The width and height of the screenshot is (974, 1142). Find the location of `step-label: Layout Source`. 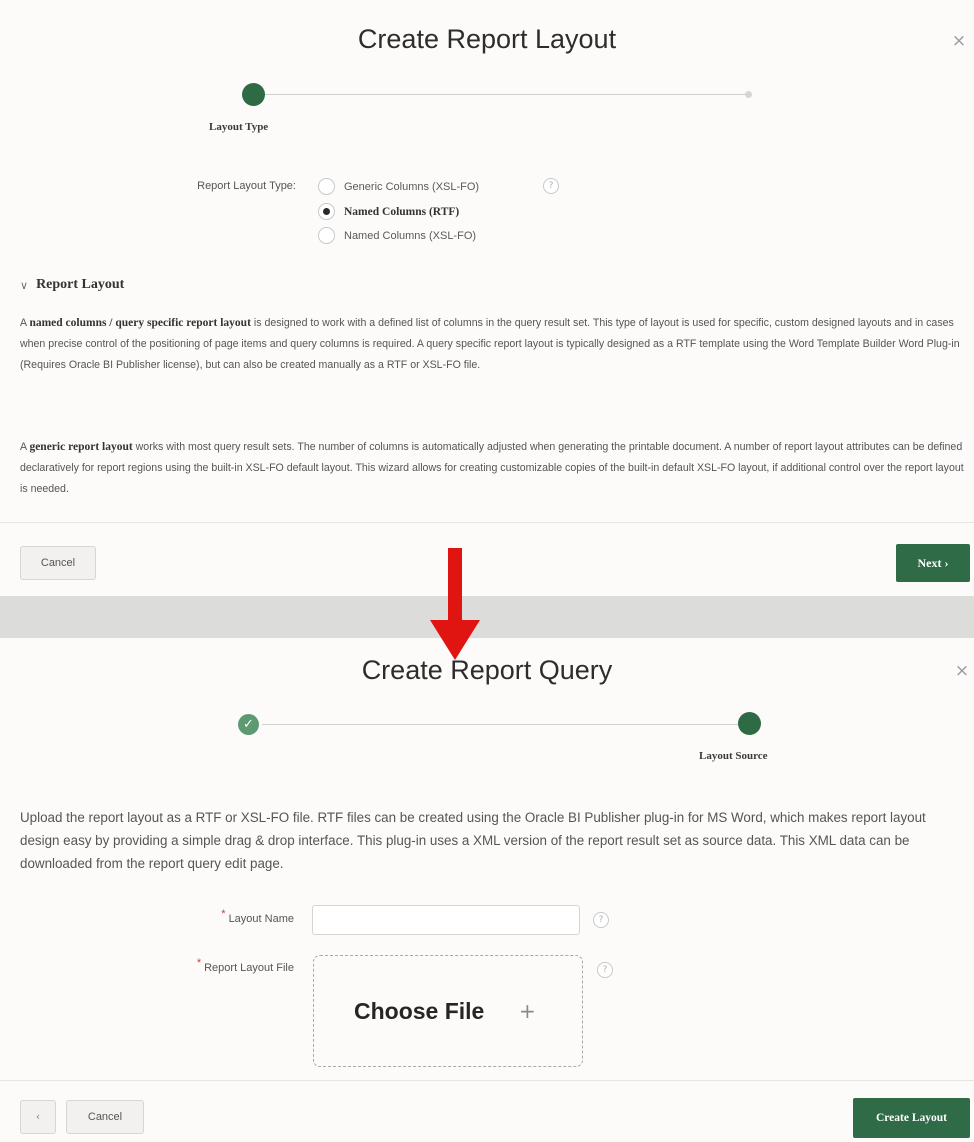

step-label: Layout Source is located at coordinates (733, 756).